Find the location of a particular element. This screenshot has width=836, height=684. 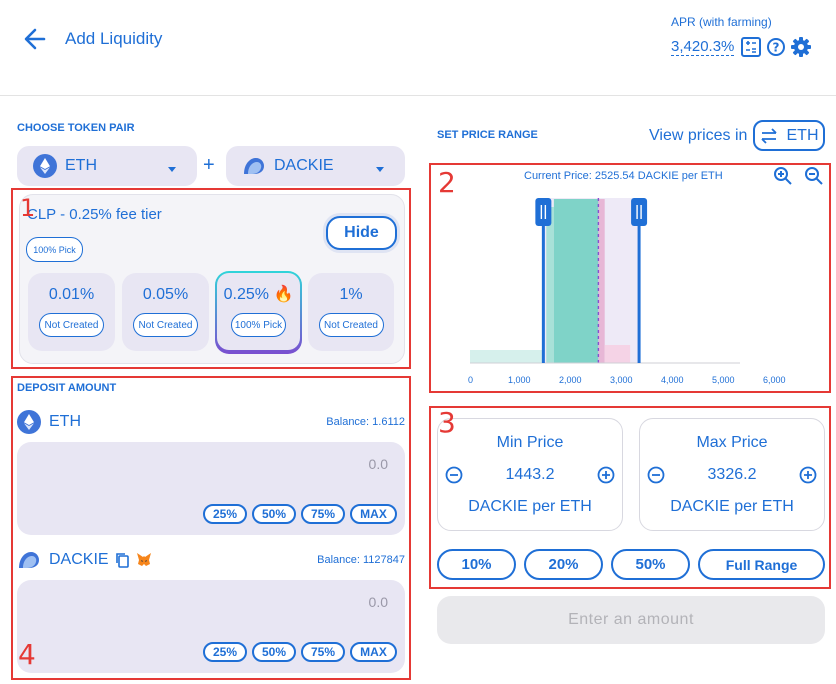

apr-label: APR (with farming) is located at coordinates (721, 22).